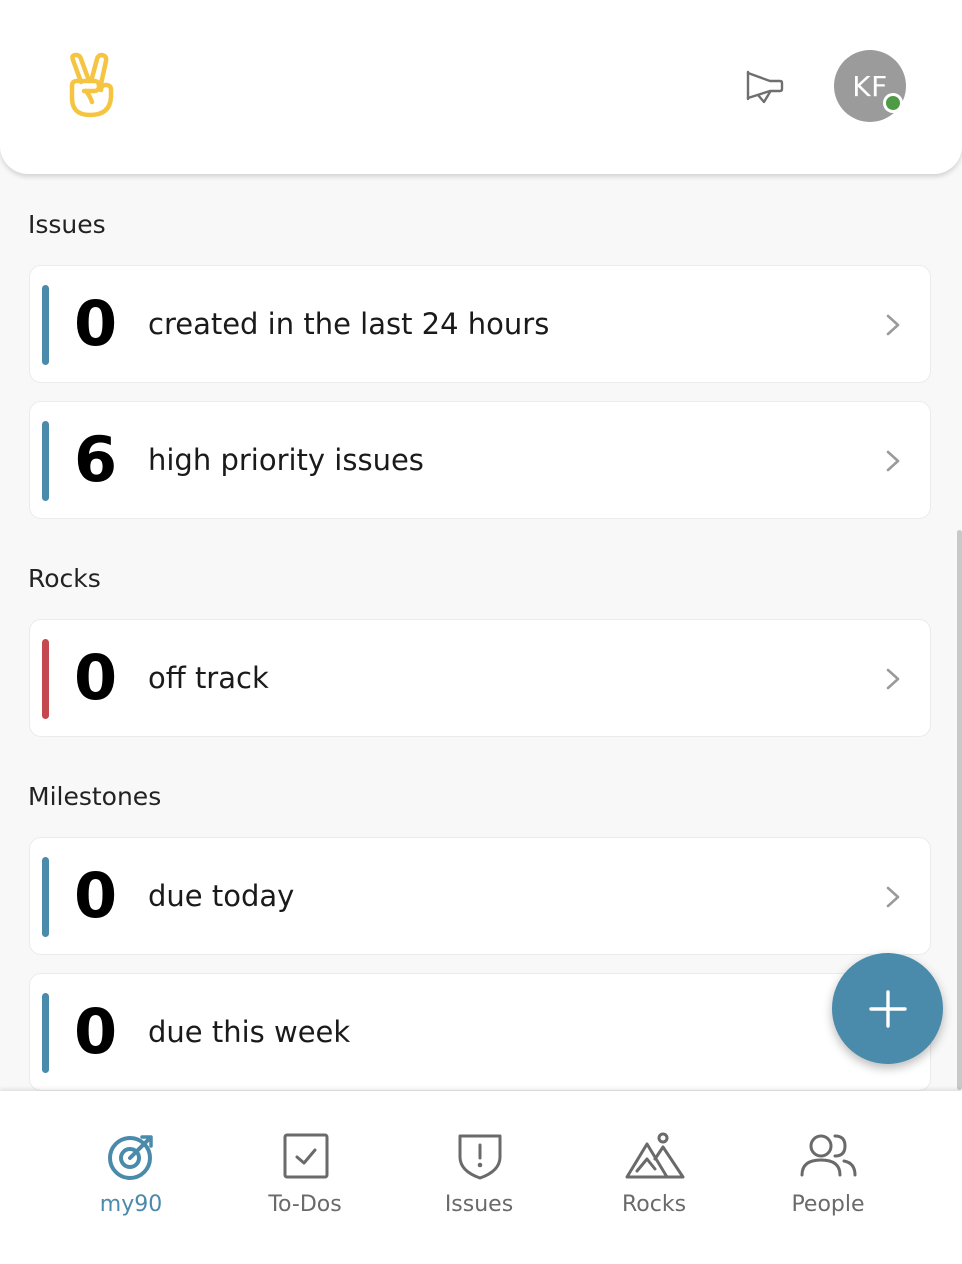 This screenshot has height=1264, width=962. What do you see at coordinates (480, 1032) in the screenshot?
I see `milestones-due-this-week-card: 0 due this week` at bounding box center [480, 1032].